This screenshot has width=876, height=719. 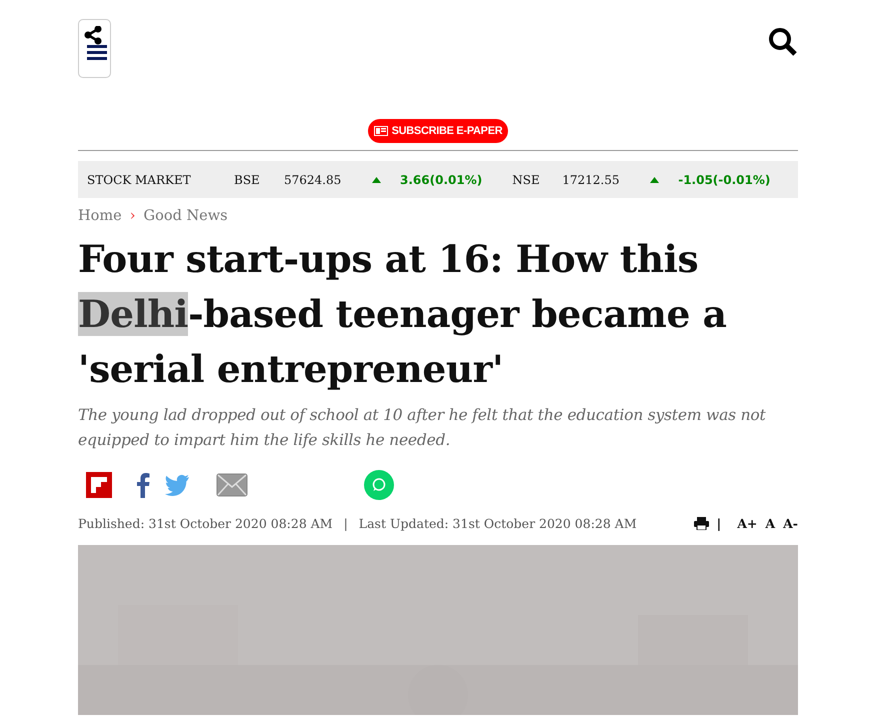 I want to click on index-name: NSE, so click(x=526, y=179).